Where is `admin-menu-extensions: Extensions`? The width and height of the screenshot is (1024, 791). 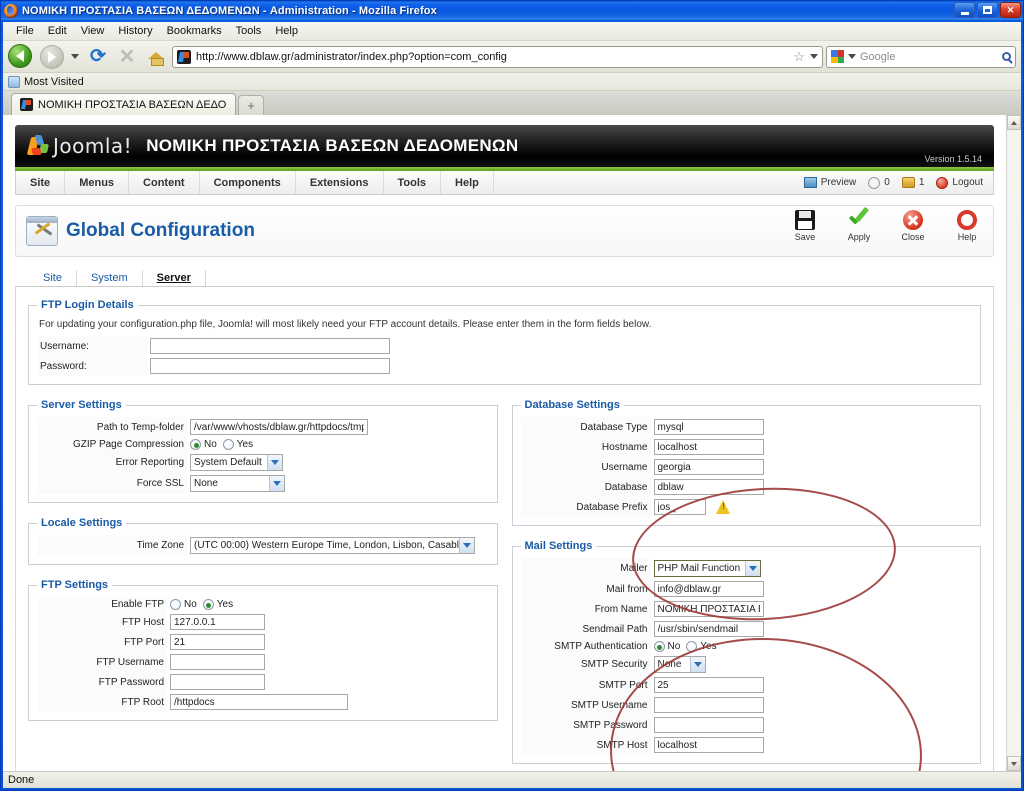
admin-menu-extensions: Extensions is located at coordinates (340, 182).